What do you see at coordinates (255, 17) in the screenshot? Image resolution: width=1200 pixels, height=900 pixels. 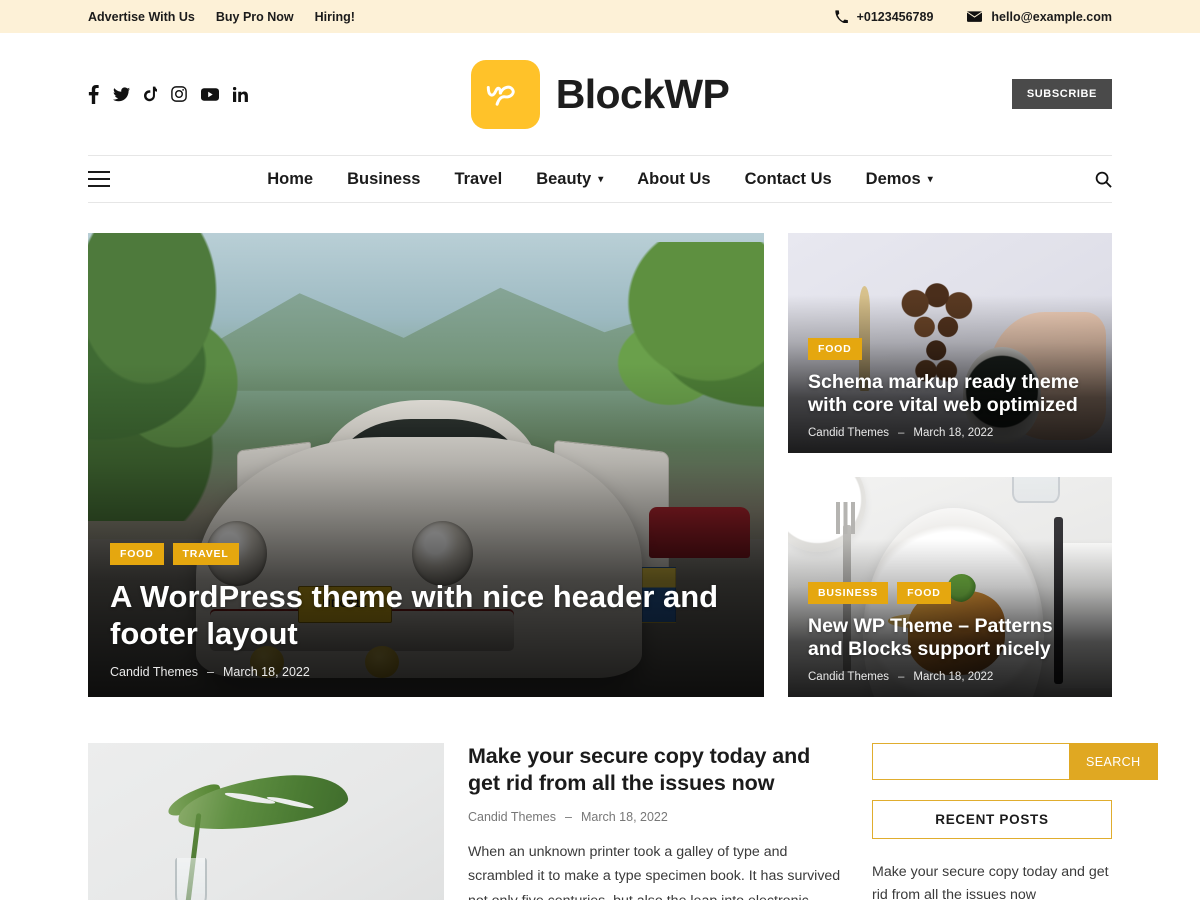 I see `topbar-link-buy-pro: Buy Pro Now` at bounding box center [255, 17].